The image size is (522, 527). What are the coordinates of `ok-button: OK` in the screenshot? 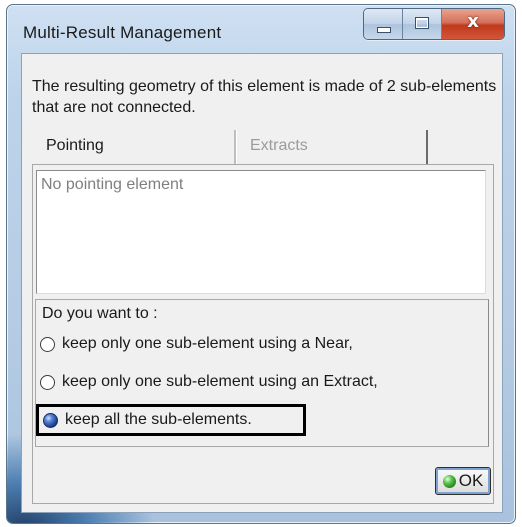 It's located at (463, 481).